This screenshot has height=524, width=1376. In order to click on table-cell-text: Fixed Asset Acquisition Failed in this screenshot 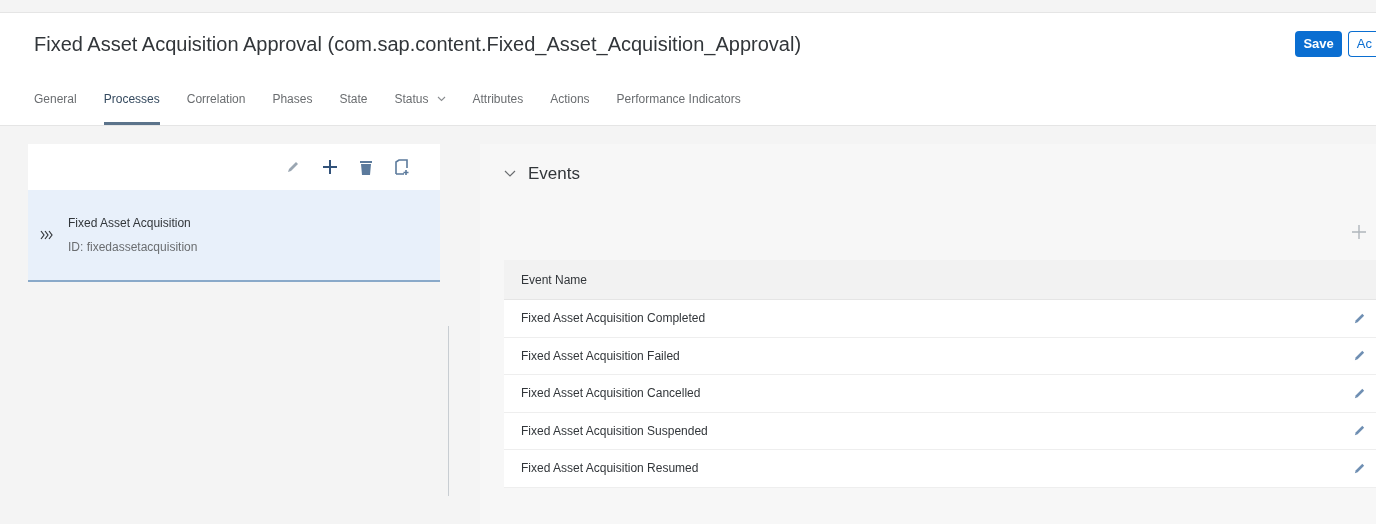, I will do `click(601, 356)`.